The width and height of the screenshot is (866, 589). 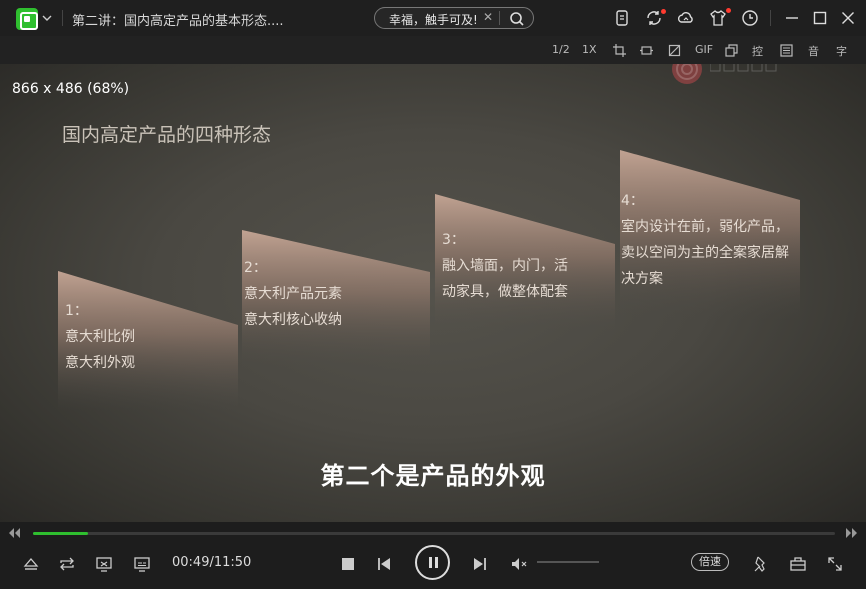 What do you see at coordinates (453, 240) in the screenshot?
I see `panel-label-line: 3：` at bounding box center [453, 240].